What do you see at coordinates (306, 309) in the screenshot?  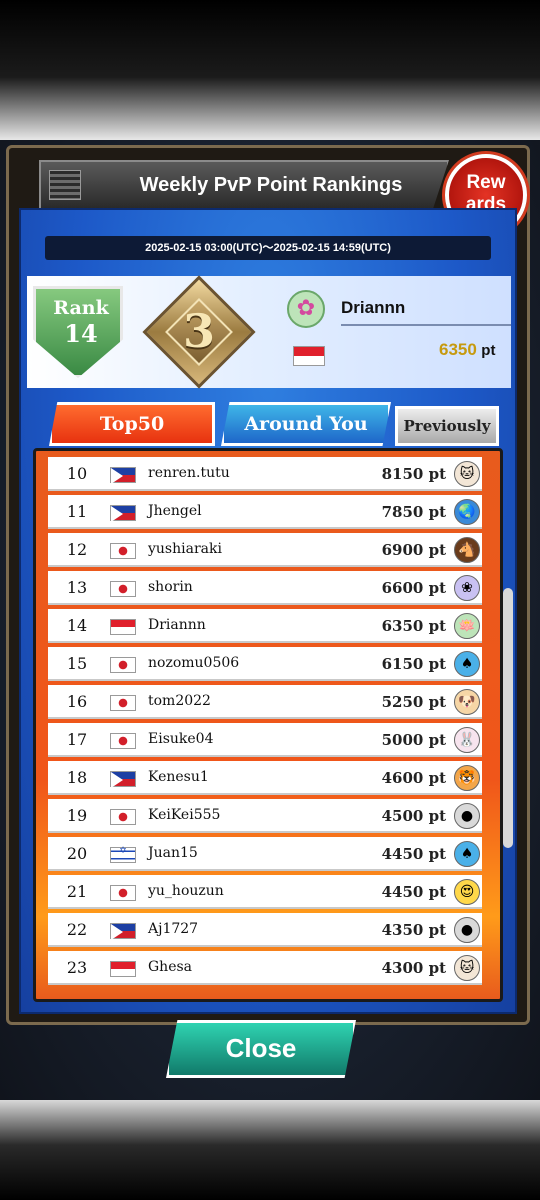 I see `lotus-icon: ✿` at bounding box center [306, 309].